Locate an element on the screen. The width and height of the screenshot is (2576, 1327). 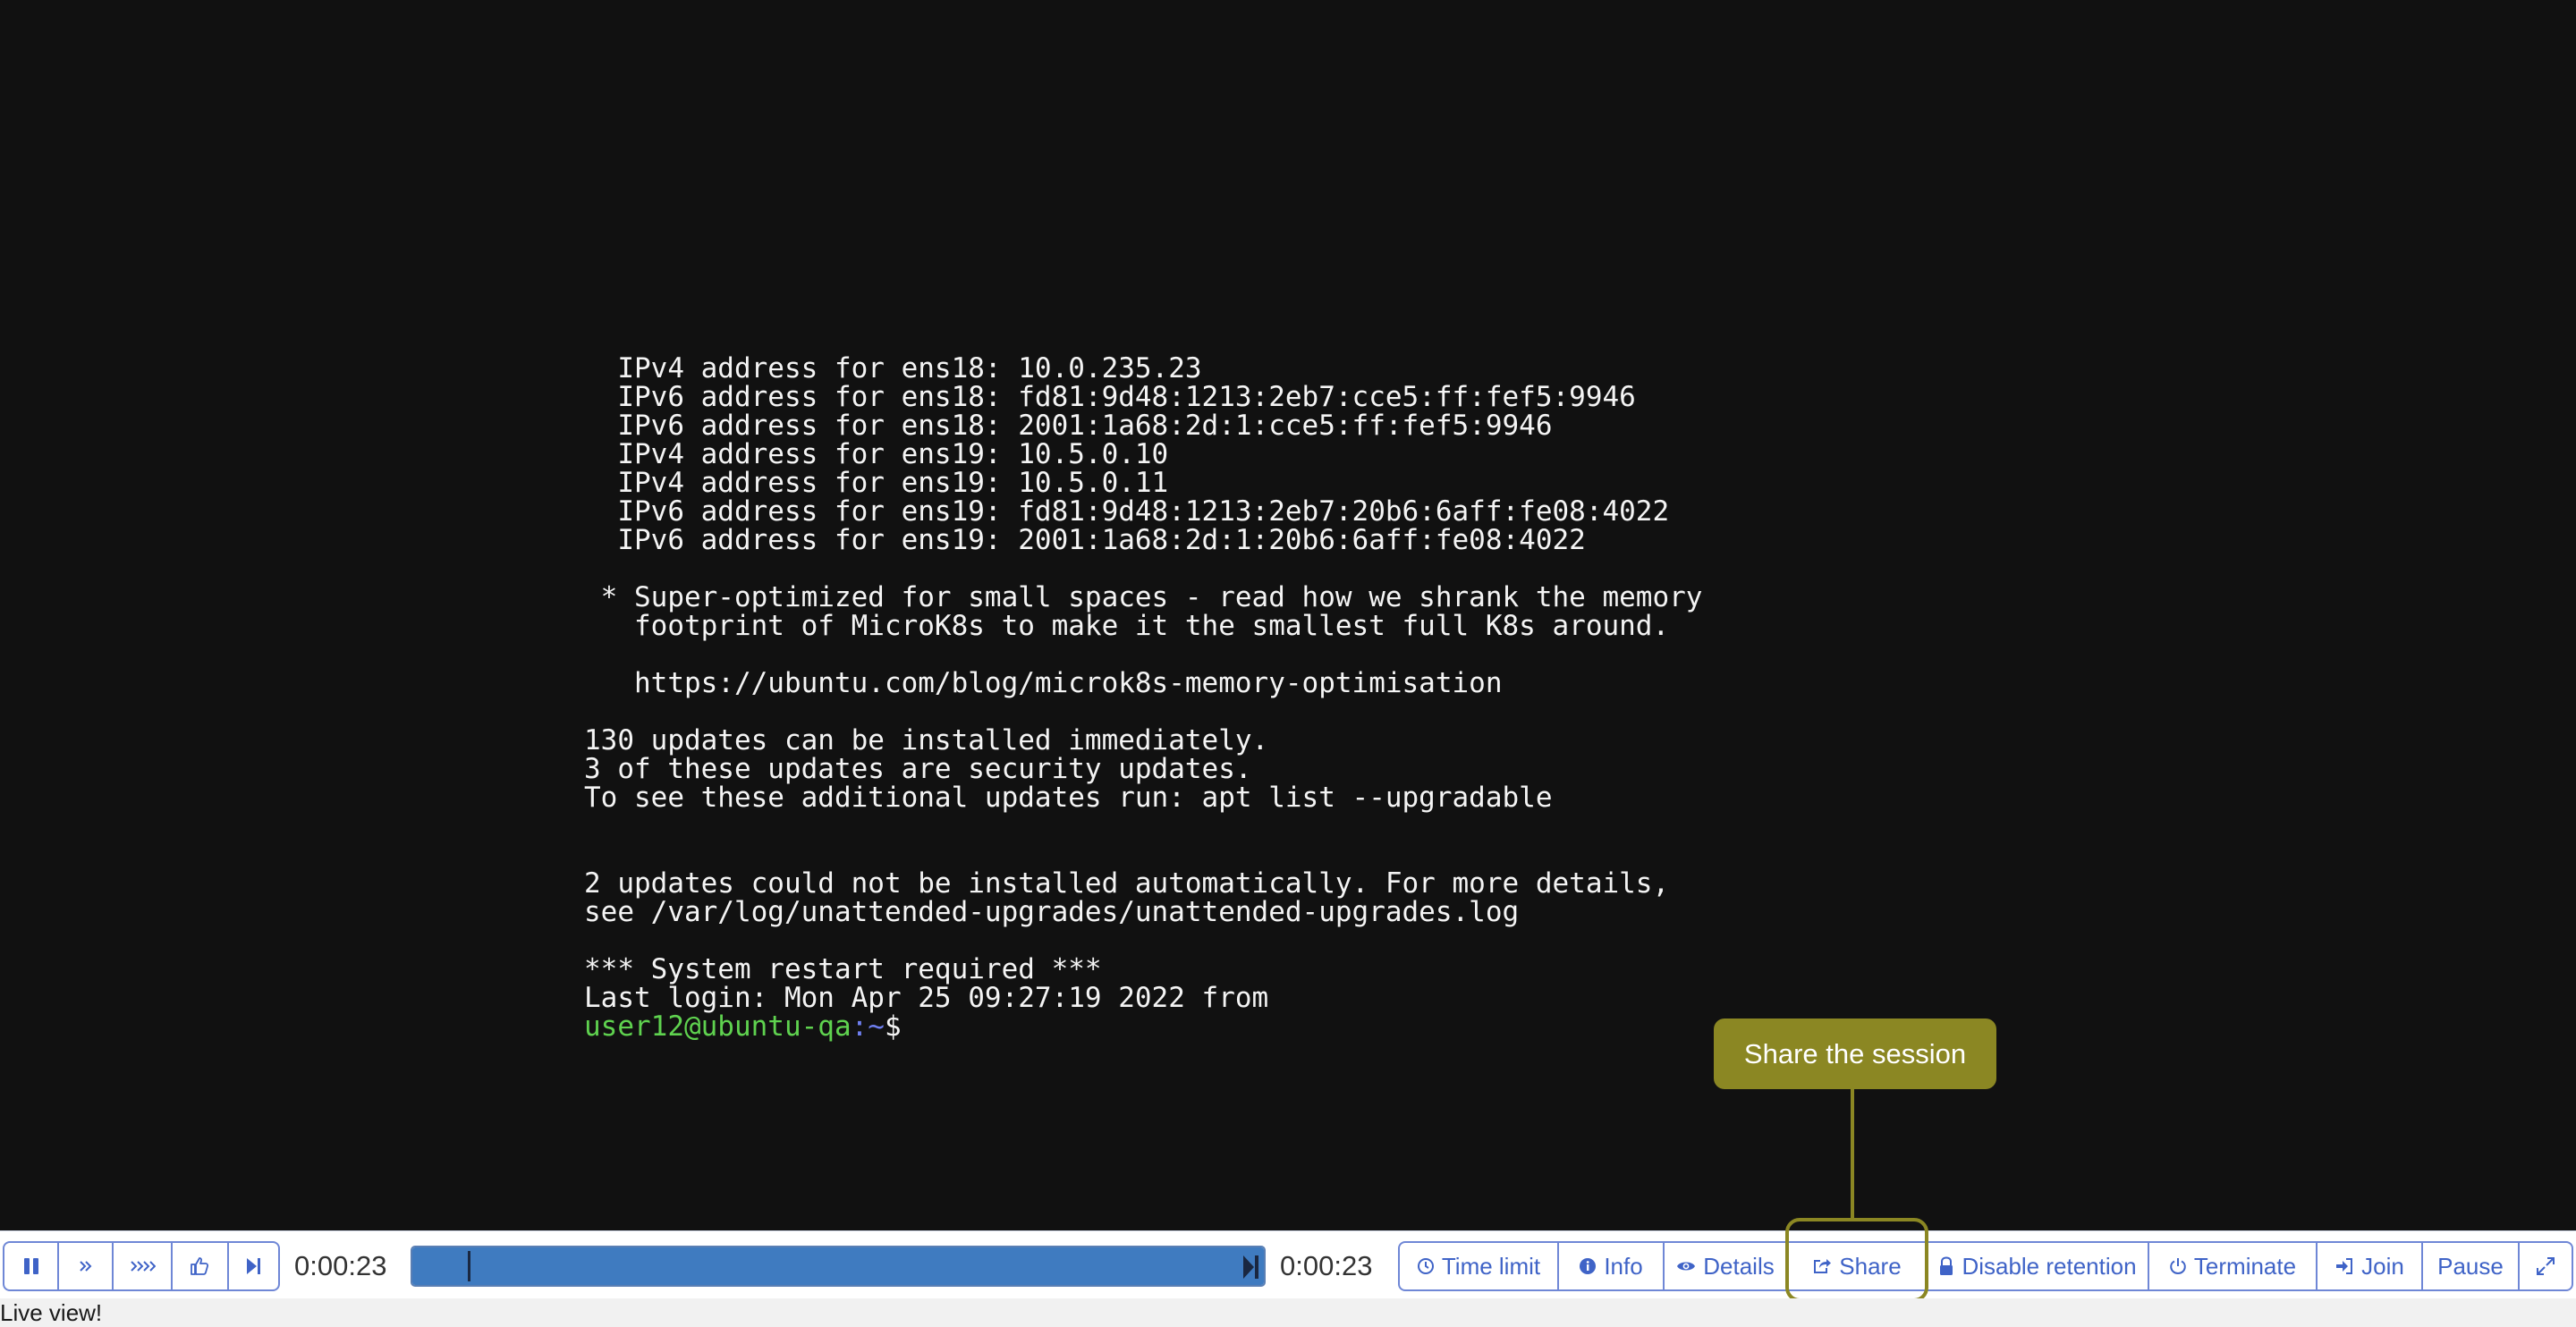
disable-retention-button: Disable retention is located at coordinates (2038, 1266).